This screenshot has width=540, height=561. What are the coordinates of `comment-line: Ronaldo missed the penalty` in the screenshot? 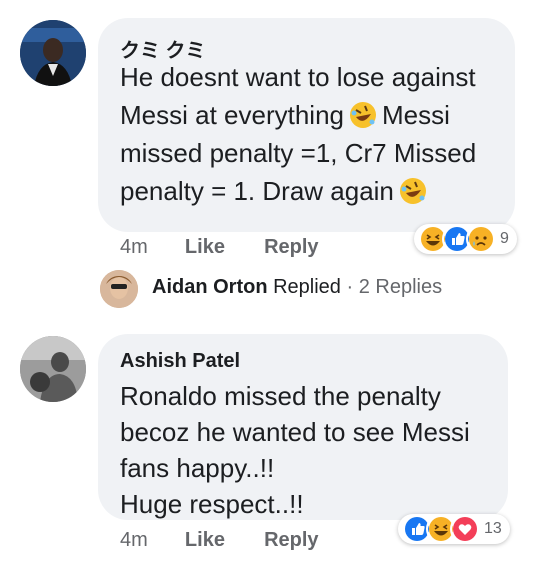 It's located at (280, 396).